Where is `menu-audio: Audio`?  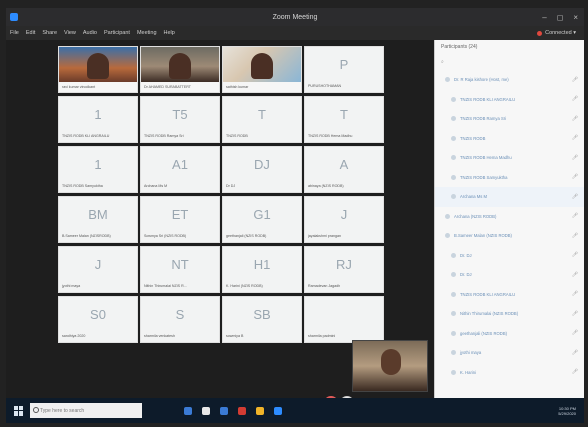 menu-audio: Audio is located at coordinates (90, 33).